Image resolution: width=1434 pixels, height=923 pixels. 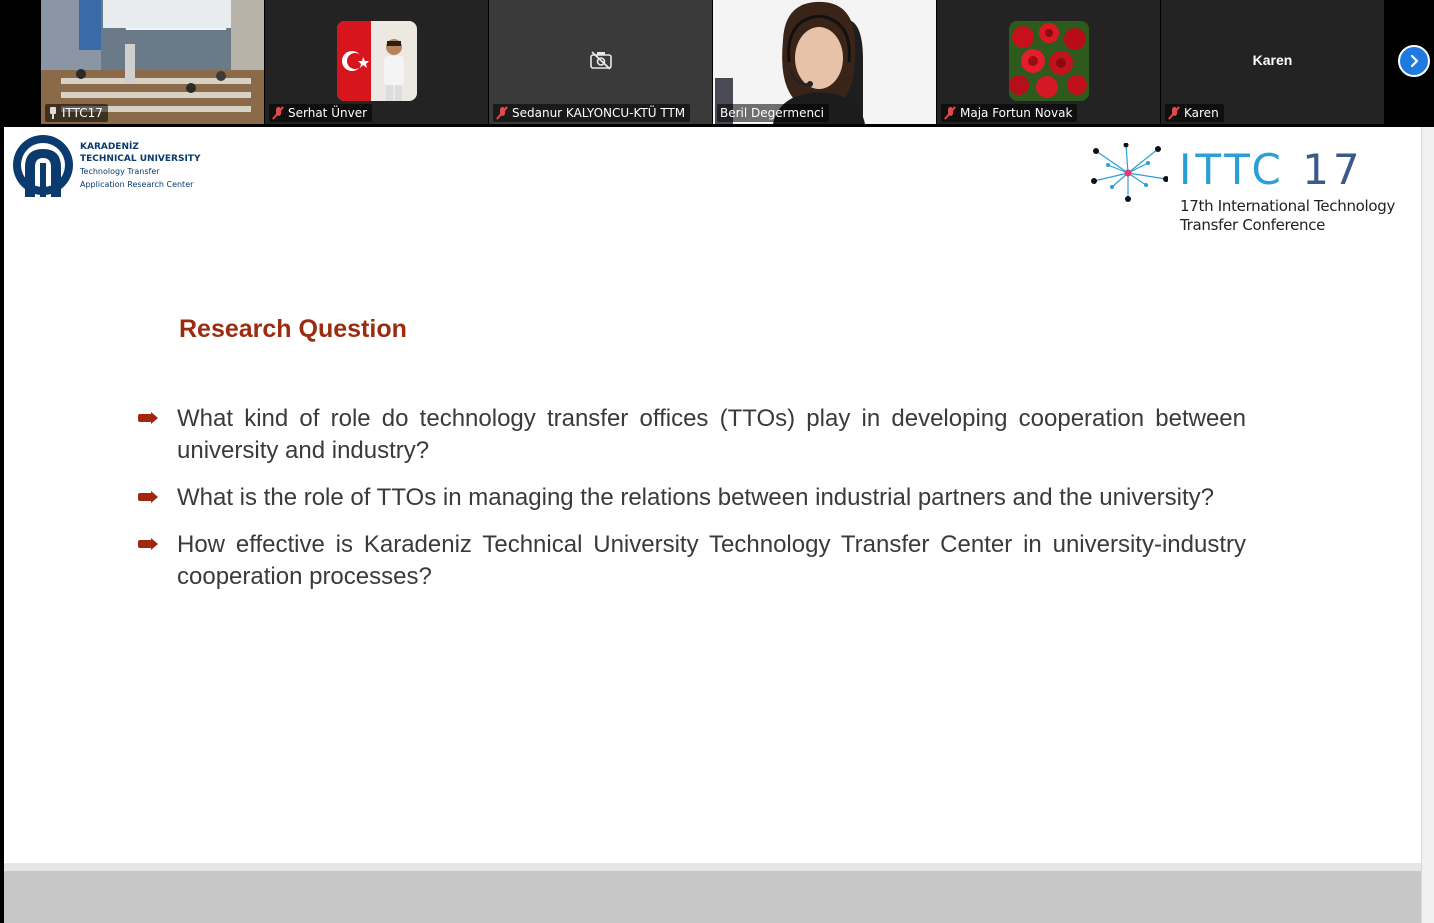 I want to click on slide-bottom-border, so click(x=712, y=867).